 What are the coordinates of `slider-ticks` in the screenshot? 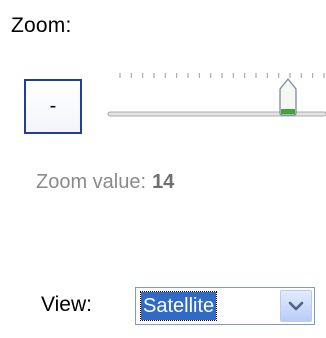 It's located at (222, 75).